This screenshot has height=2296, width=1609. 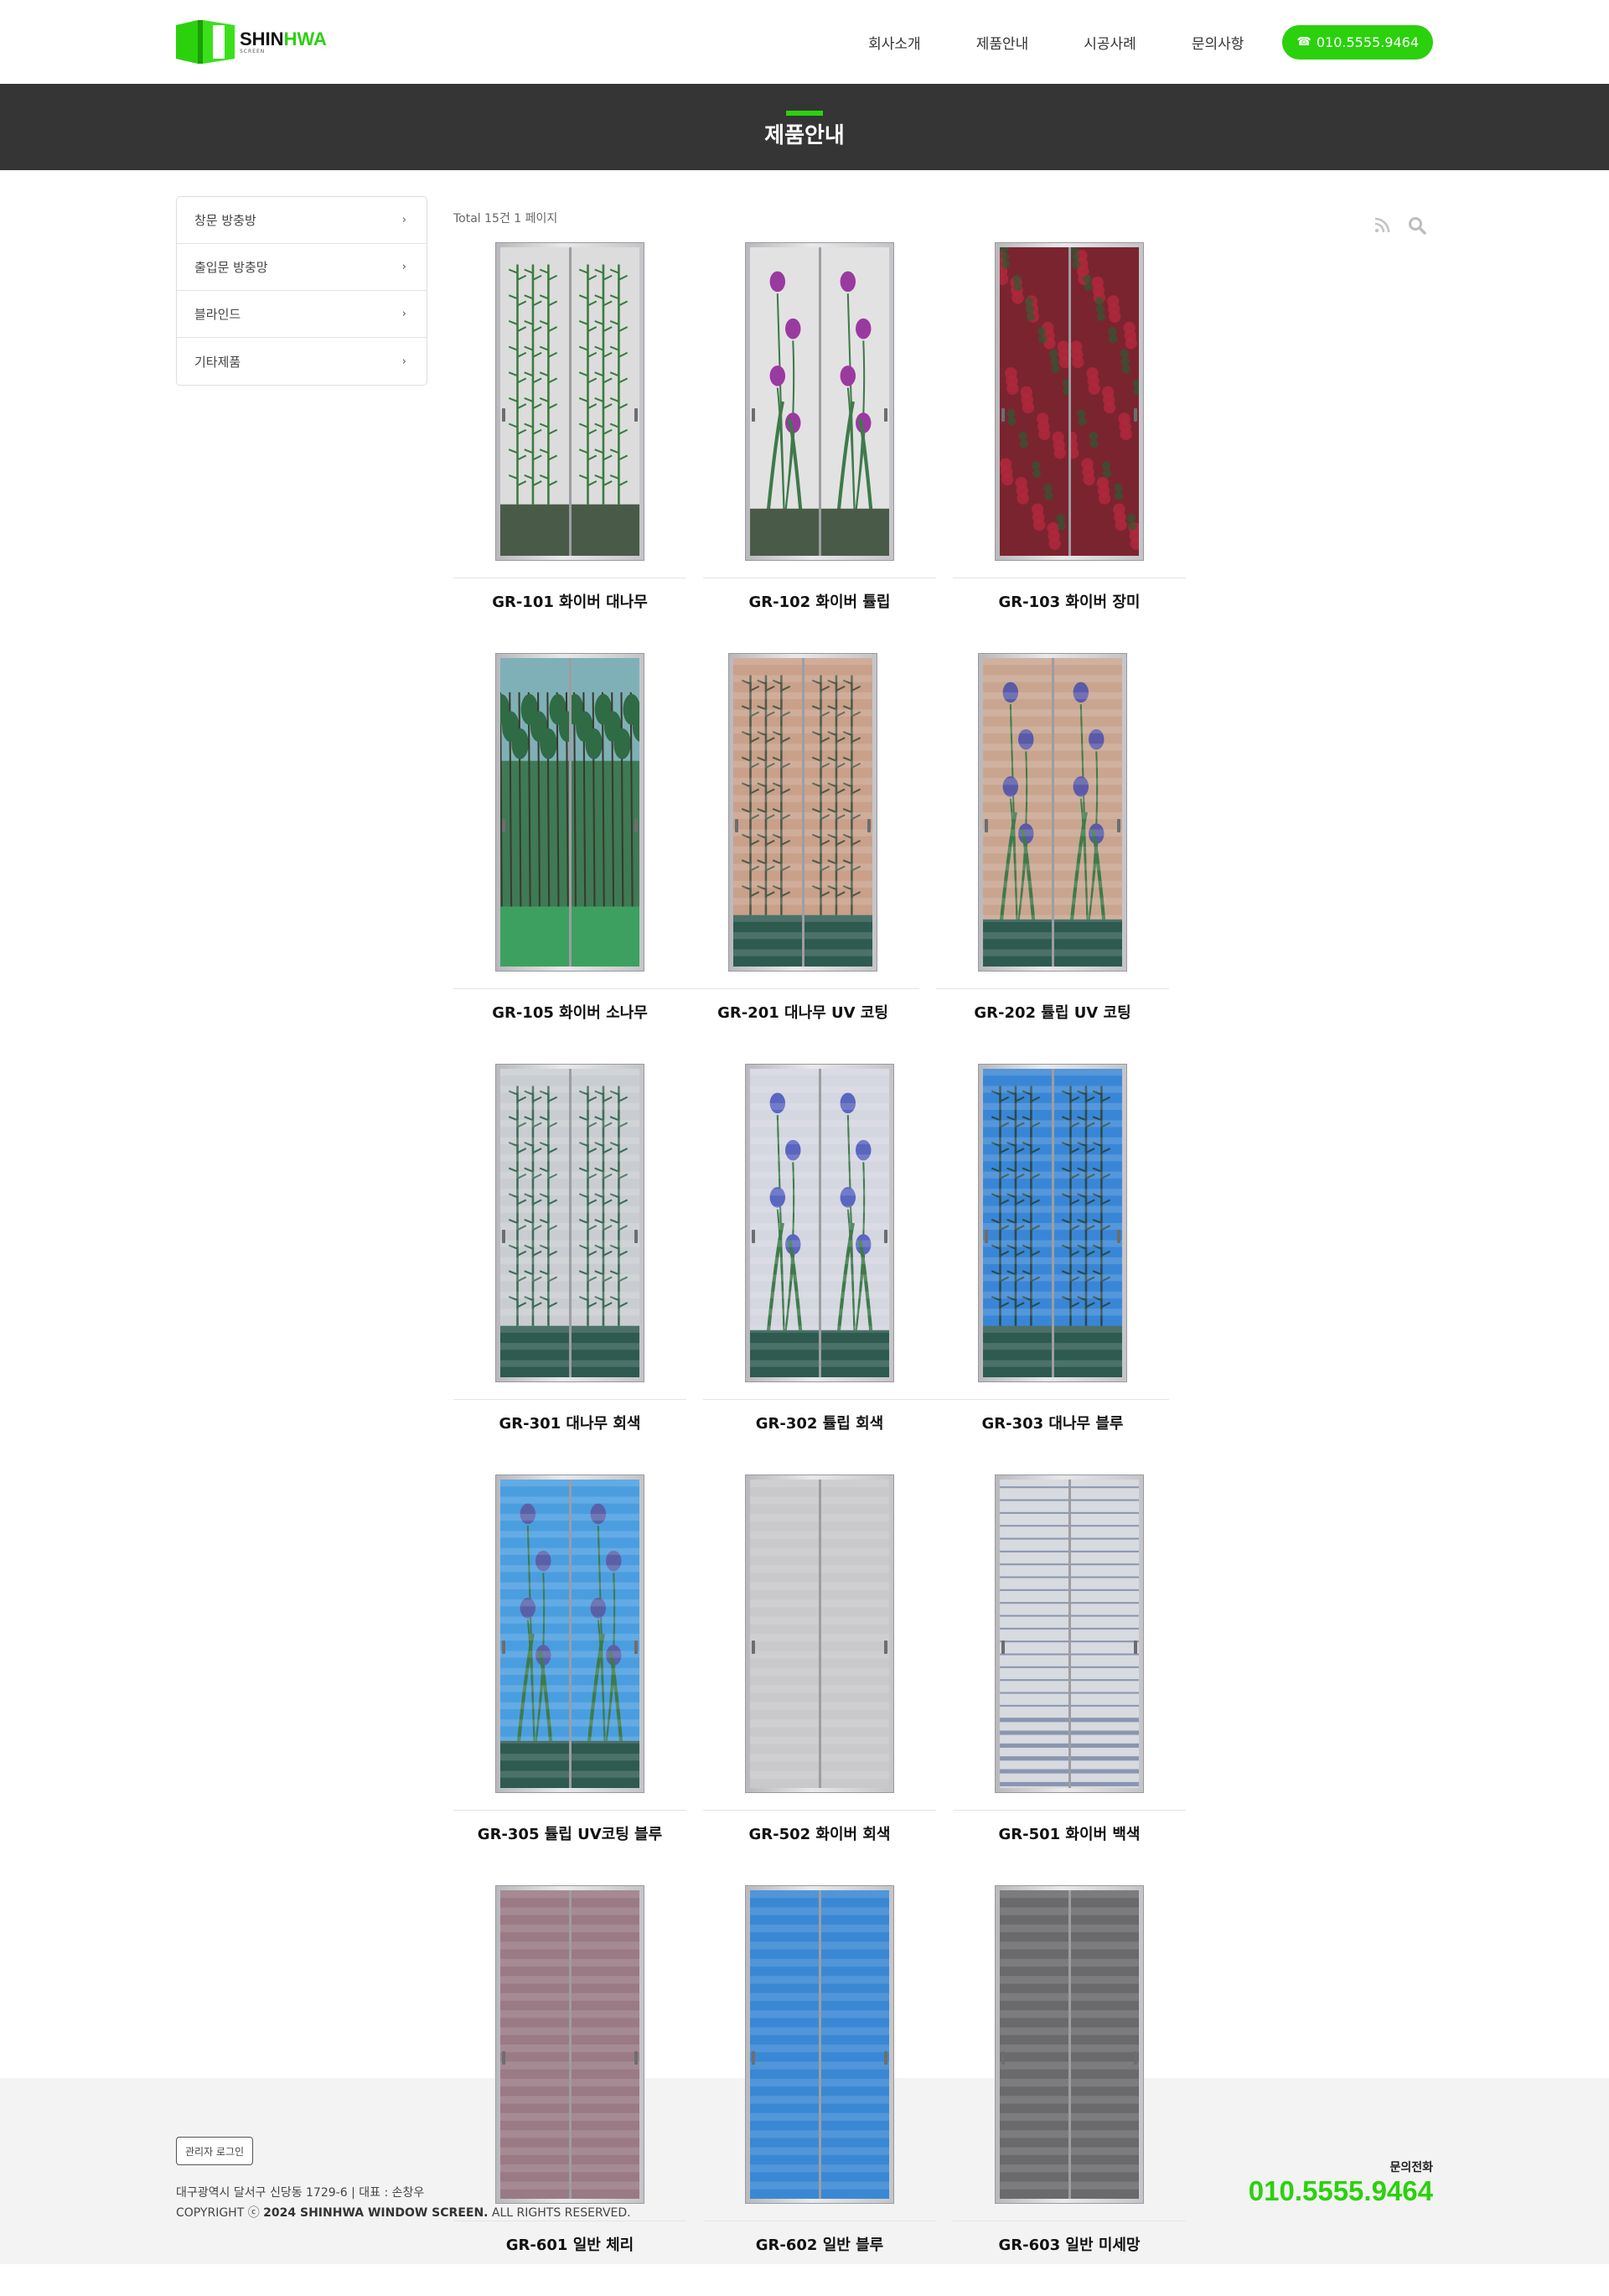 What do you see at coordinates (569, 1832) in the screenshot?
I see `product-name: GR-305 튤립 UV코팅 블루` at bounding box center [569, 1832].